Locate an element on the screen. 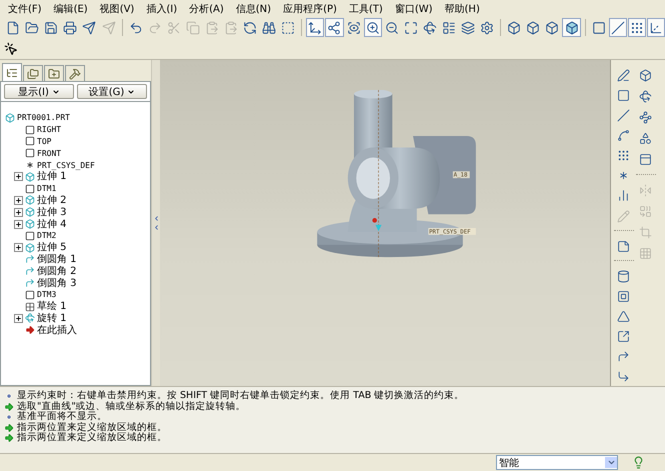  tree-item: PRT0001.PRT is located at coordinates (43, 118).